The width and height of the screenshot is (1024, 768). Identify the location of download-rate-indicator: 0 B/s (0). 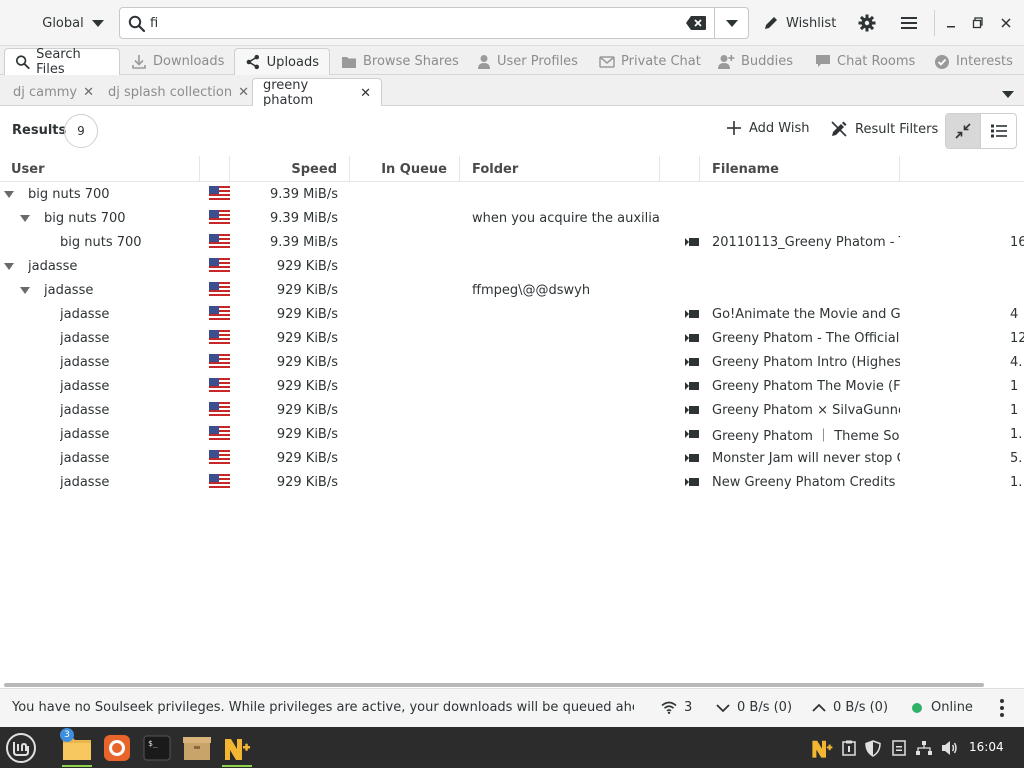
(754, 707).